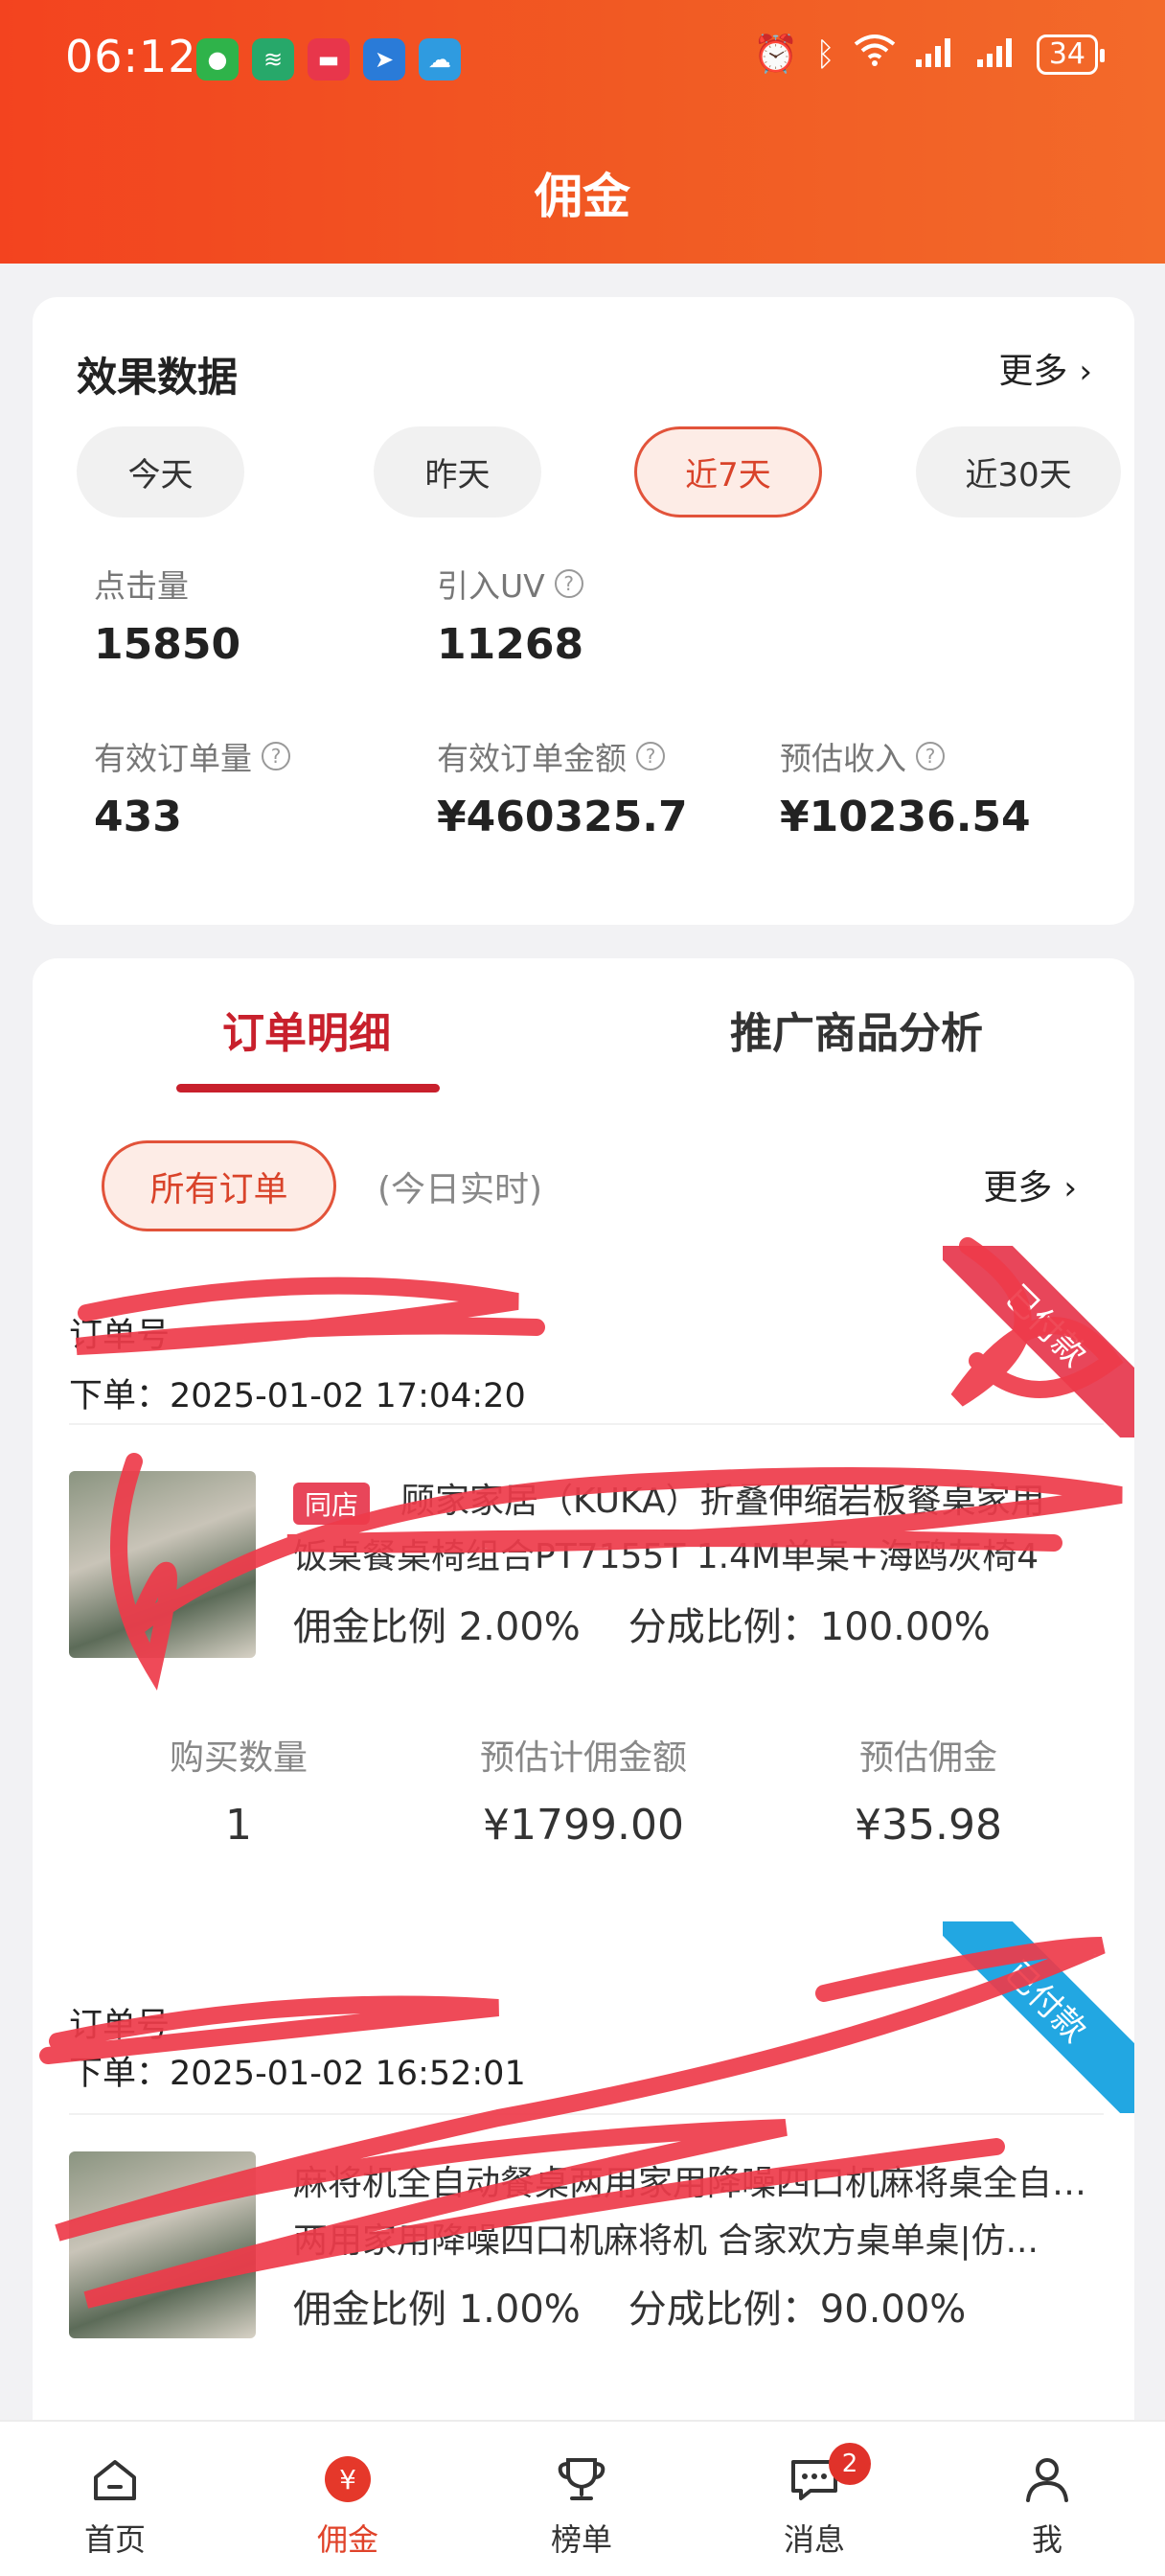  What do you see at coordinates (583, 1758) in the screenshot?
I see `metric-label: 预估计佣金额` at bounding box center [583, 1758].